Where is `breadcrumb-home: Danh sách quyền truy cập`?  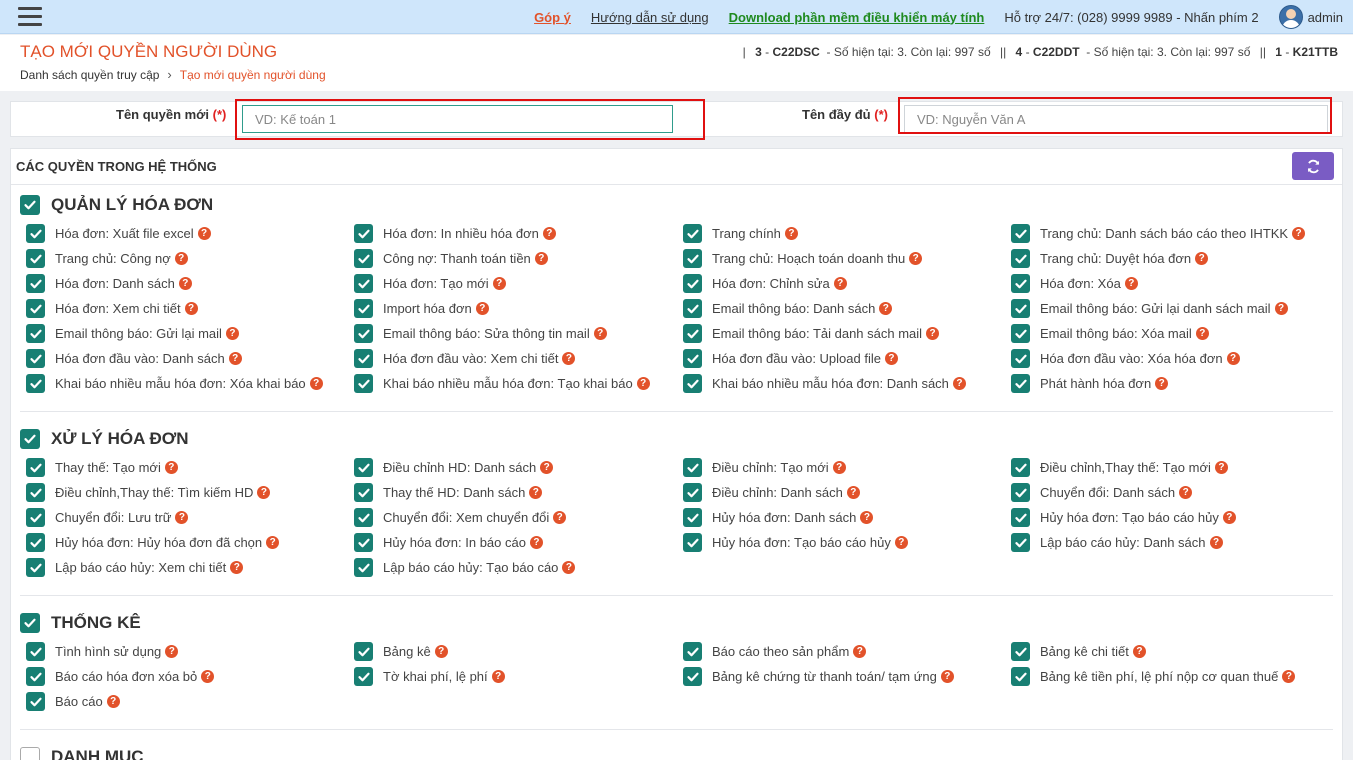 breadcrumb-home: Danh sách quyền truy cập is located at coordinates (89, 75).